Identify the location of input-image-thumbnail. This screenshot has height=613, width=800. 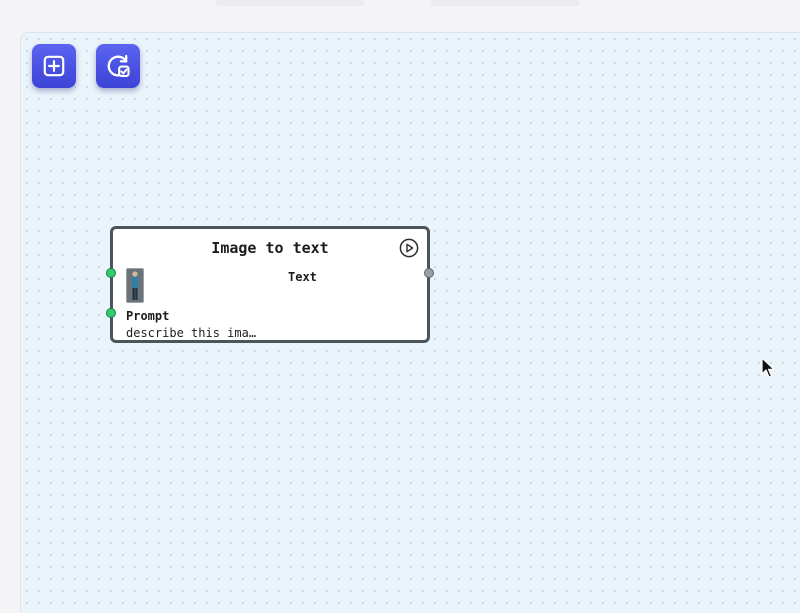
(135, 285).